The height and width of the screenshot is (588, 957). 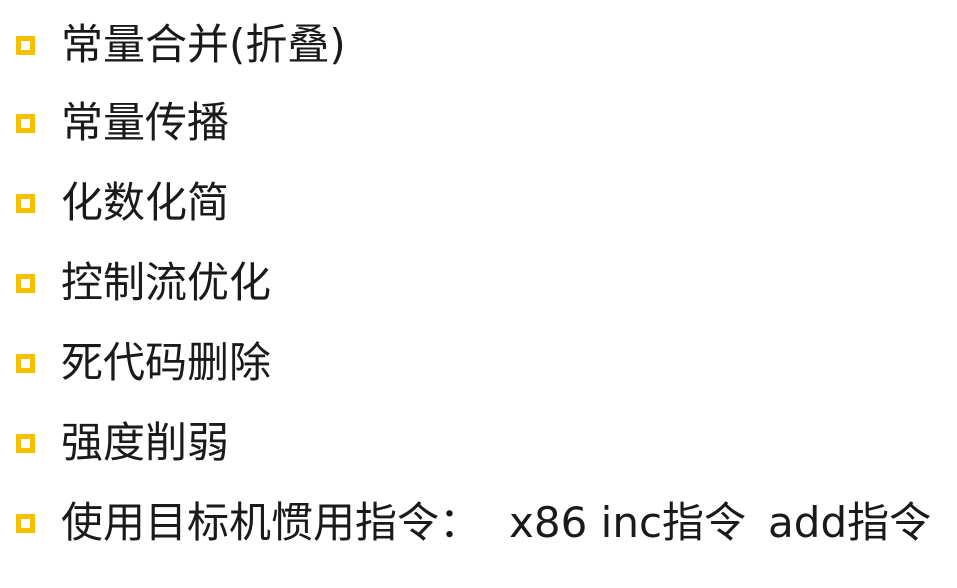 I want to click on list-item: 控制流优化, so click(x=143, y=283).